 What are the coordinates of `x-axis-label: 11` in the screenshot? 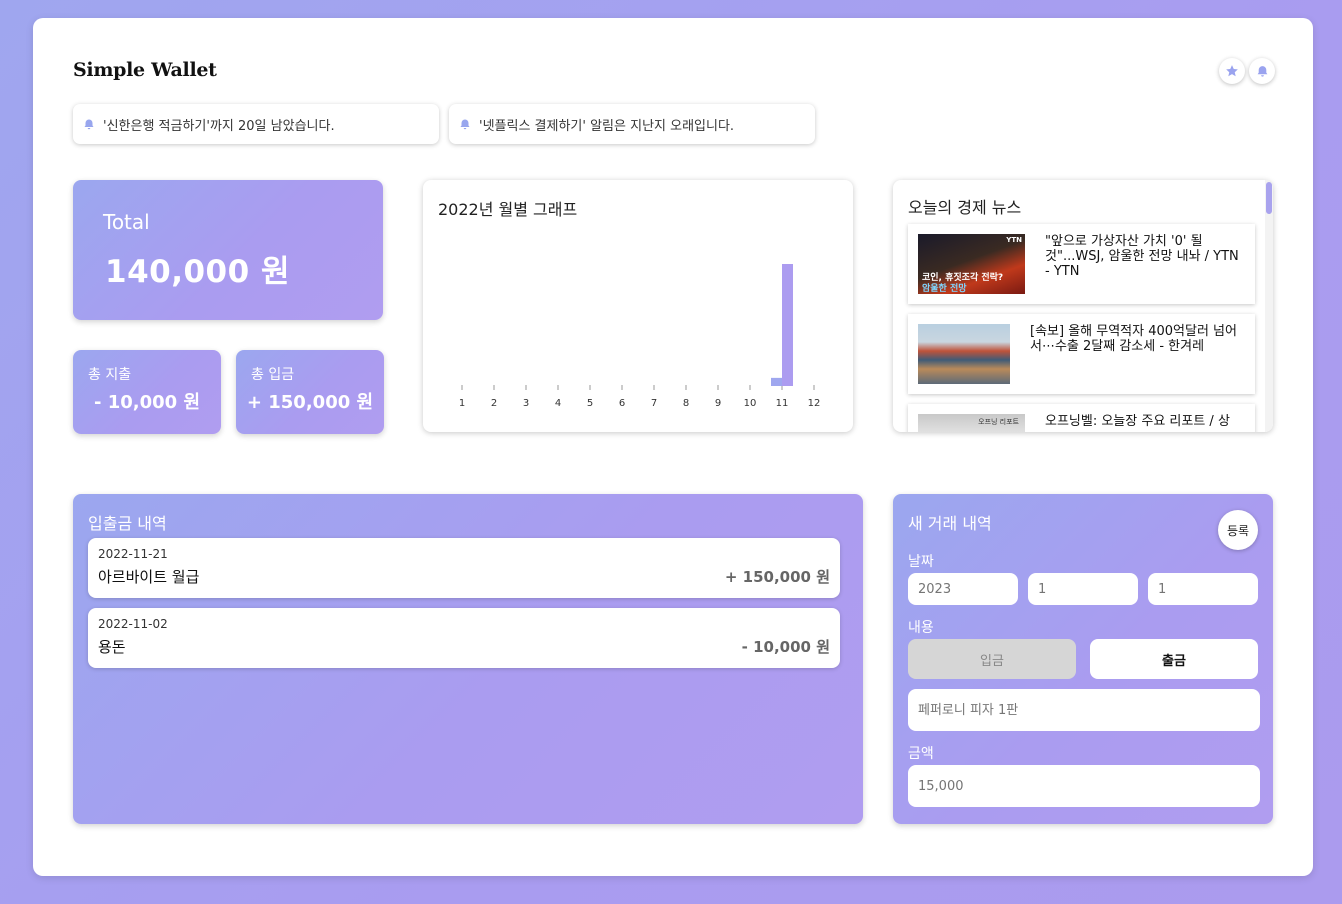 It's located at (782, 403).